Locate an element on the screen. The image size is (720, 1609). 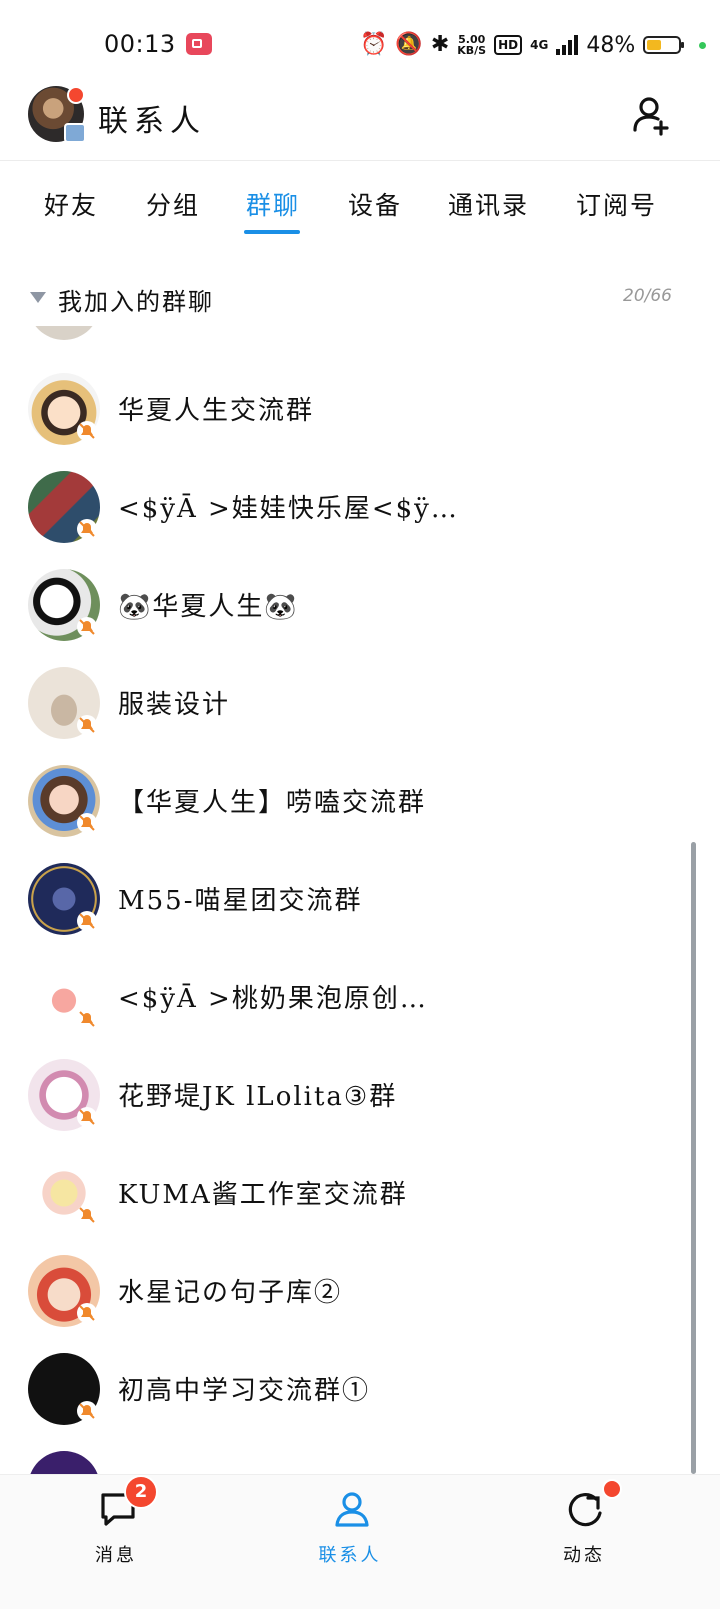
group-name: 初高中学习交流群① is located at coordinates (244, 1391).